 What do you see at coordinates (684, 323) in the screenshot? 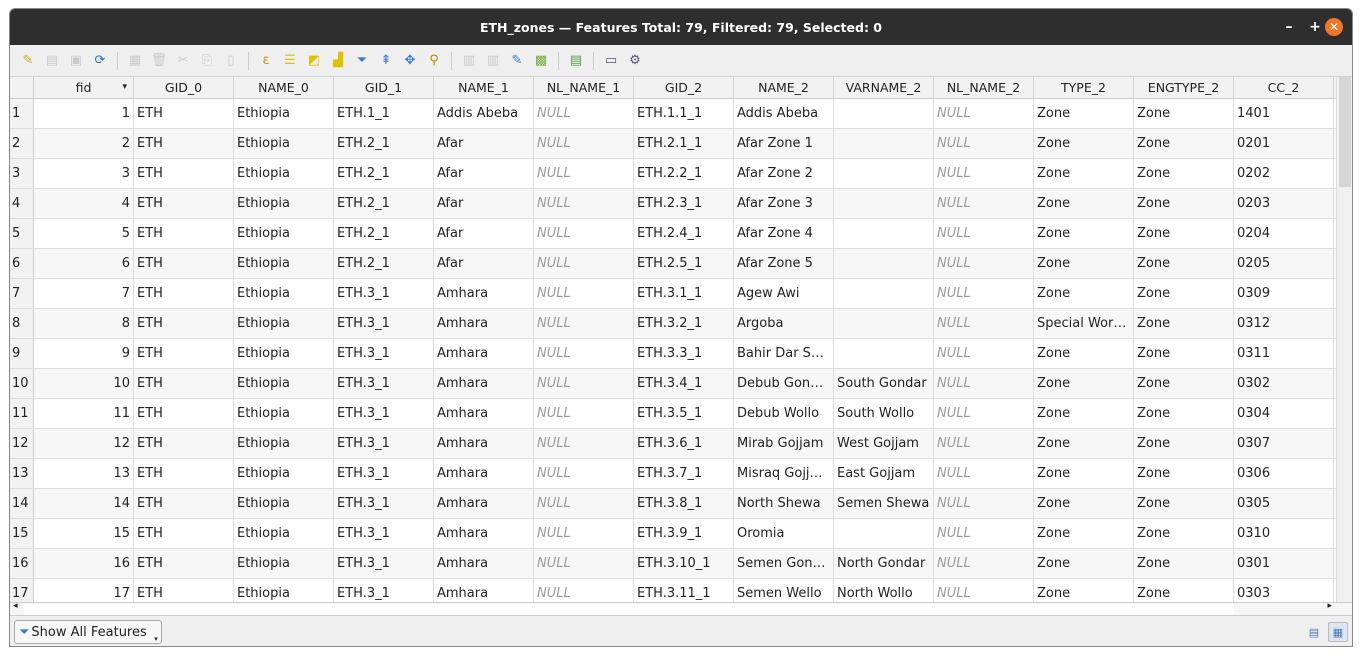
I see `cell-gid_2: ETH.3.2_1` at bounding box center [684, 323].